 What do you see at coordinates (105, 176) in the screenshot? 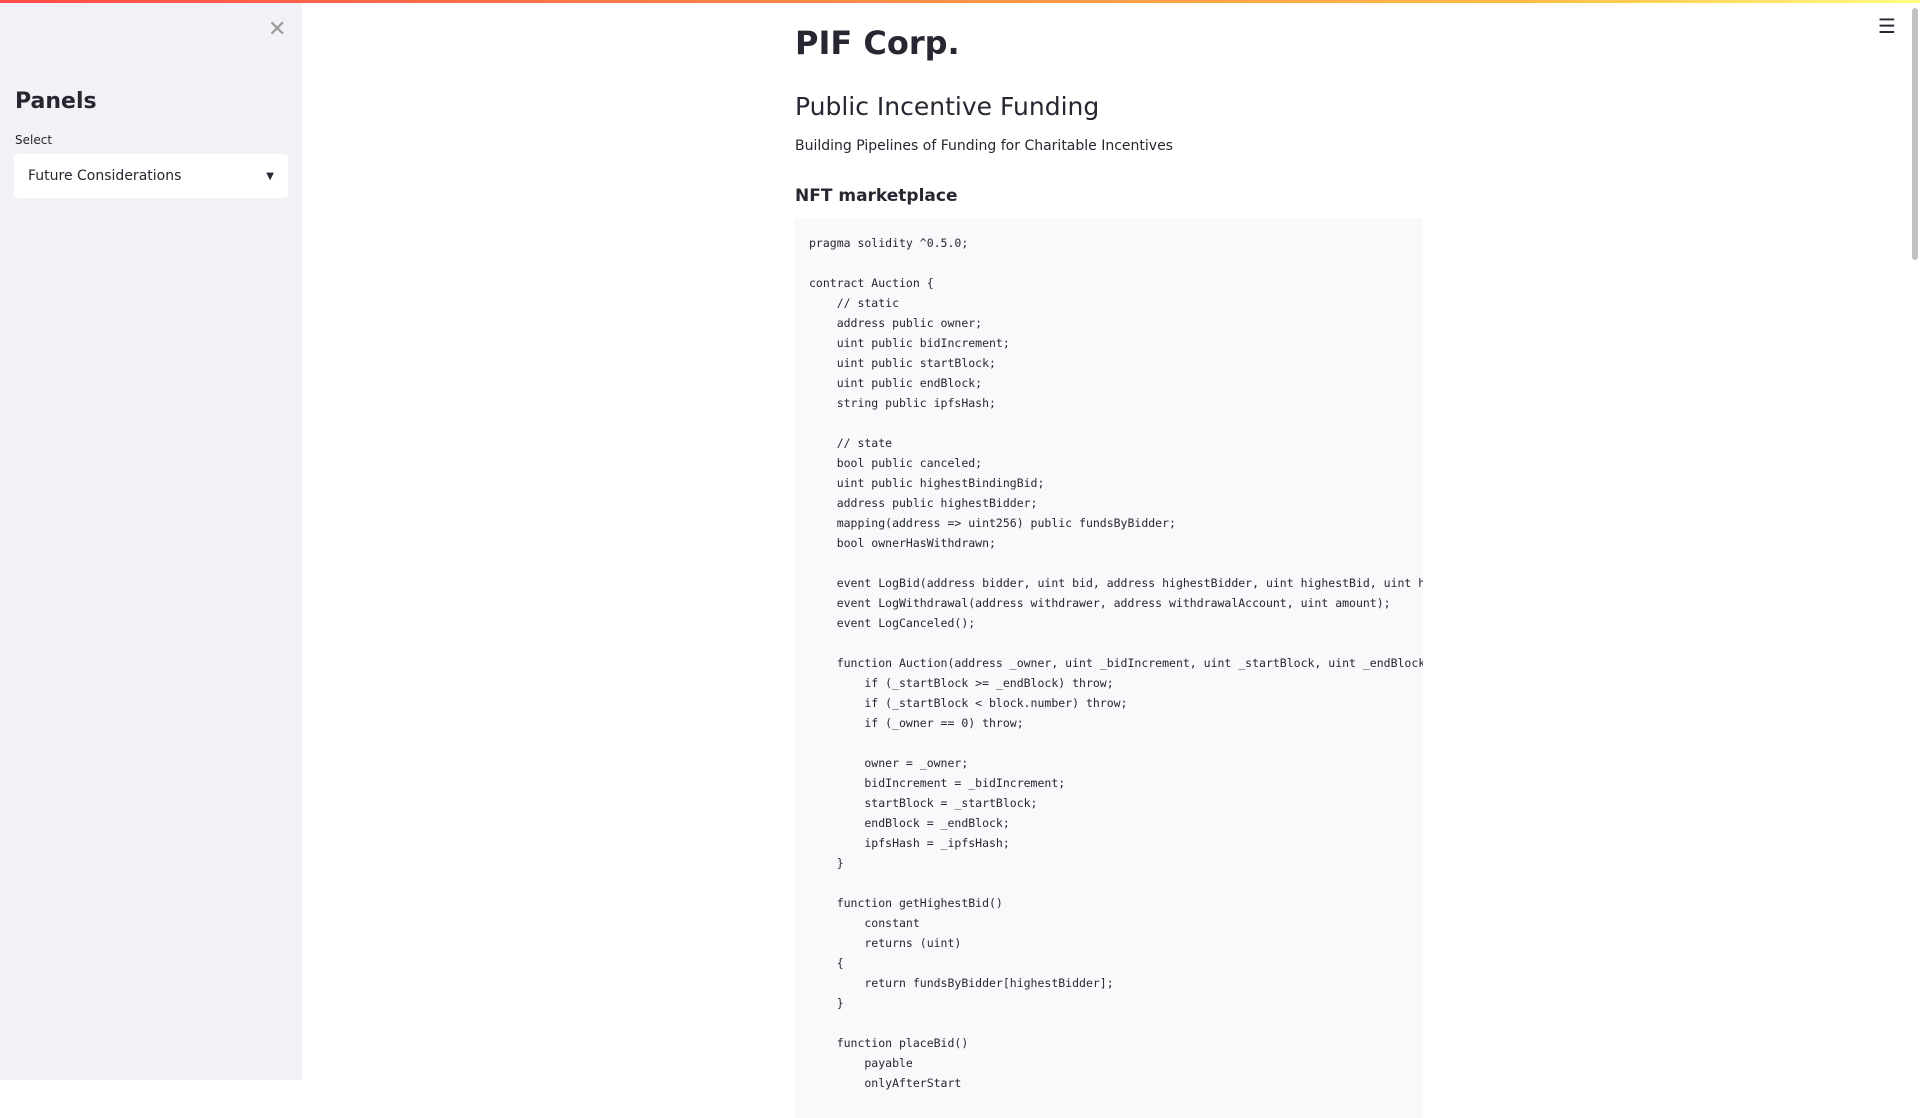
I see `select-value: Future Considerations` at bounding box center [105, 176].